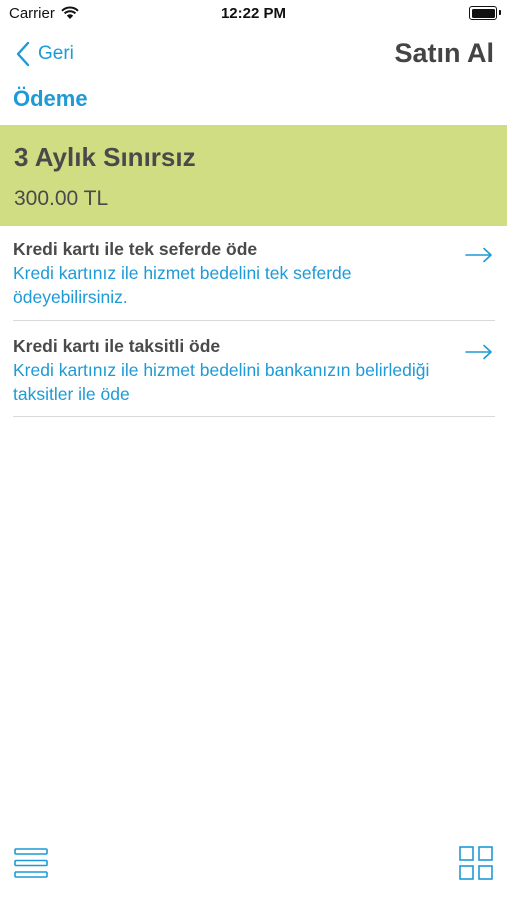  What do you see at coordinates (61, 198) in the screenshot?
I see `plan-price: 300.00 TL` at bounding box center [61, 198].